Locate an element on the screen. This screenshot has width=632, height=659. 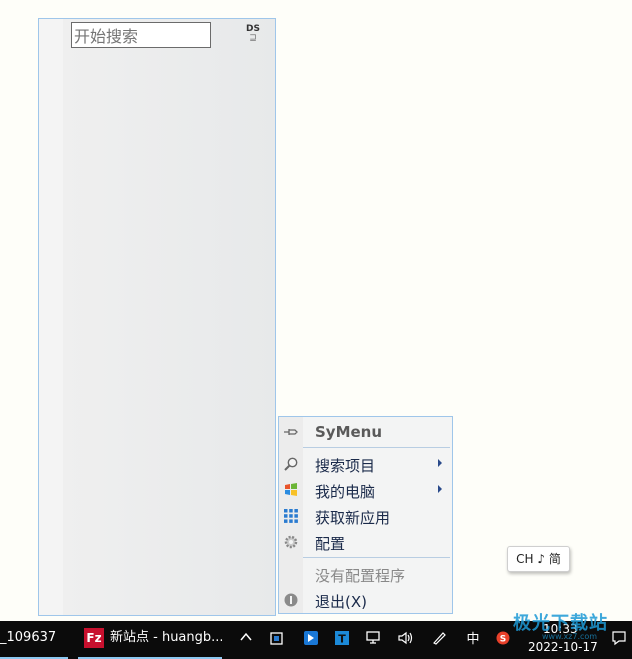
watermark-url: www.xz7.com is located at coordinates (570, 636).